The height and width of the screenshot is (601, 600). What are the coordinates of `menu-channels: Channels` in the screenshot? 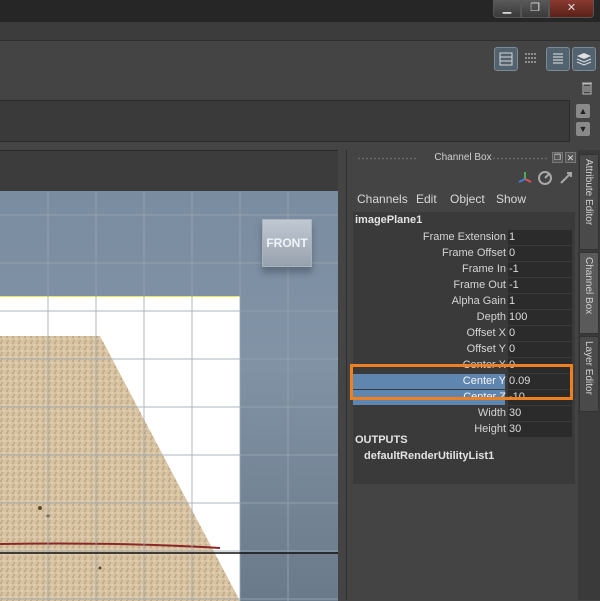 It's located at (382, 199).